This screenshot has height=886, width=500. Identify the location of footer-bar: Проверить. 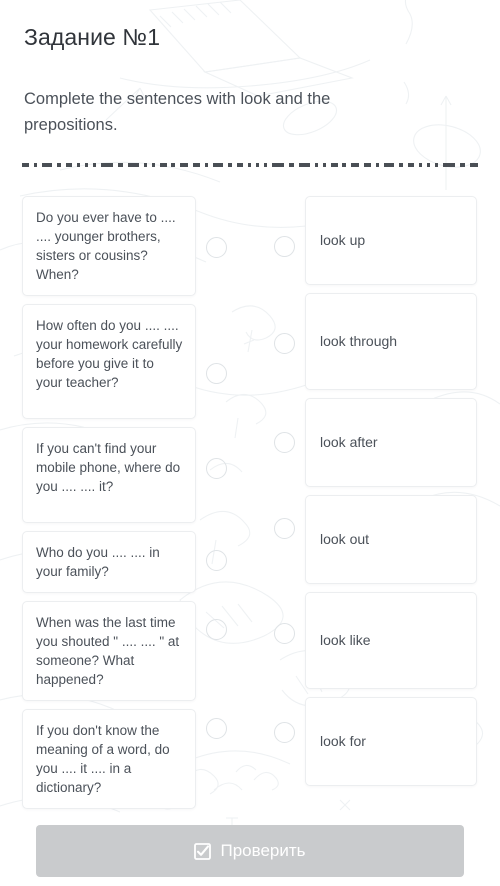
(250, 848).